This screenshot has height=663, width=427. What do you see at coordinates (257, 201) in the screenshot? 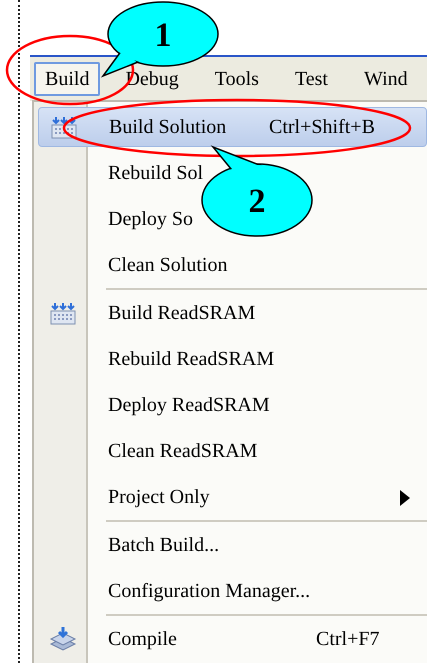
I see `callout-number: 2` at bounding box center [257, 201].